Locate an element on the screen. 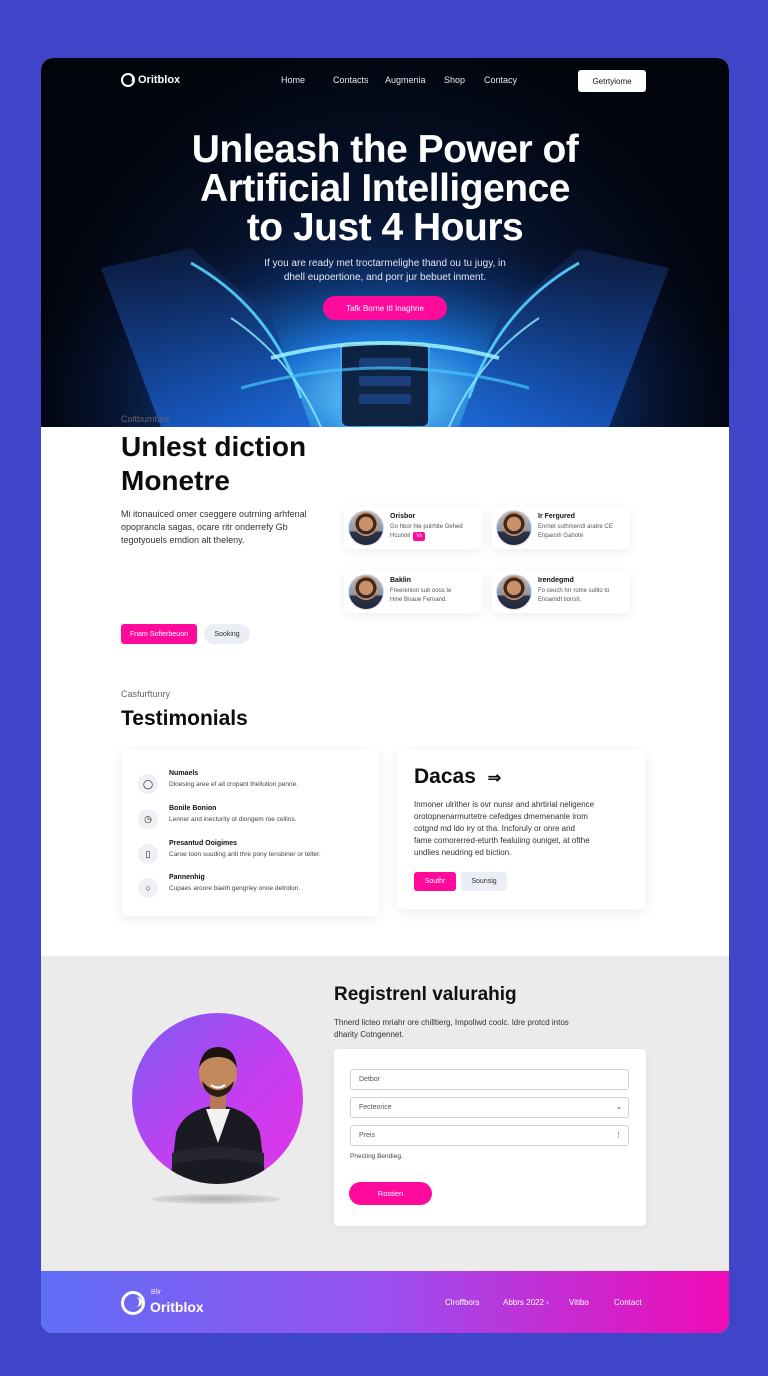 The height and width of the screenshot is (1376, 768). caret-icon: ⋮ is located at coordinates (618, 1135).